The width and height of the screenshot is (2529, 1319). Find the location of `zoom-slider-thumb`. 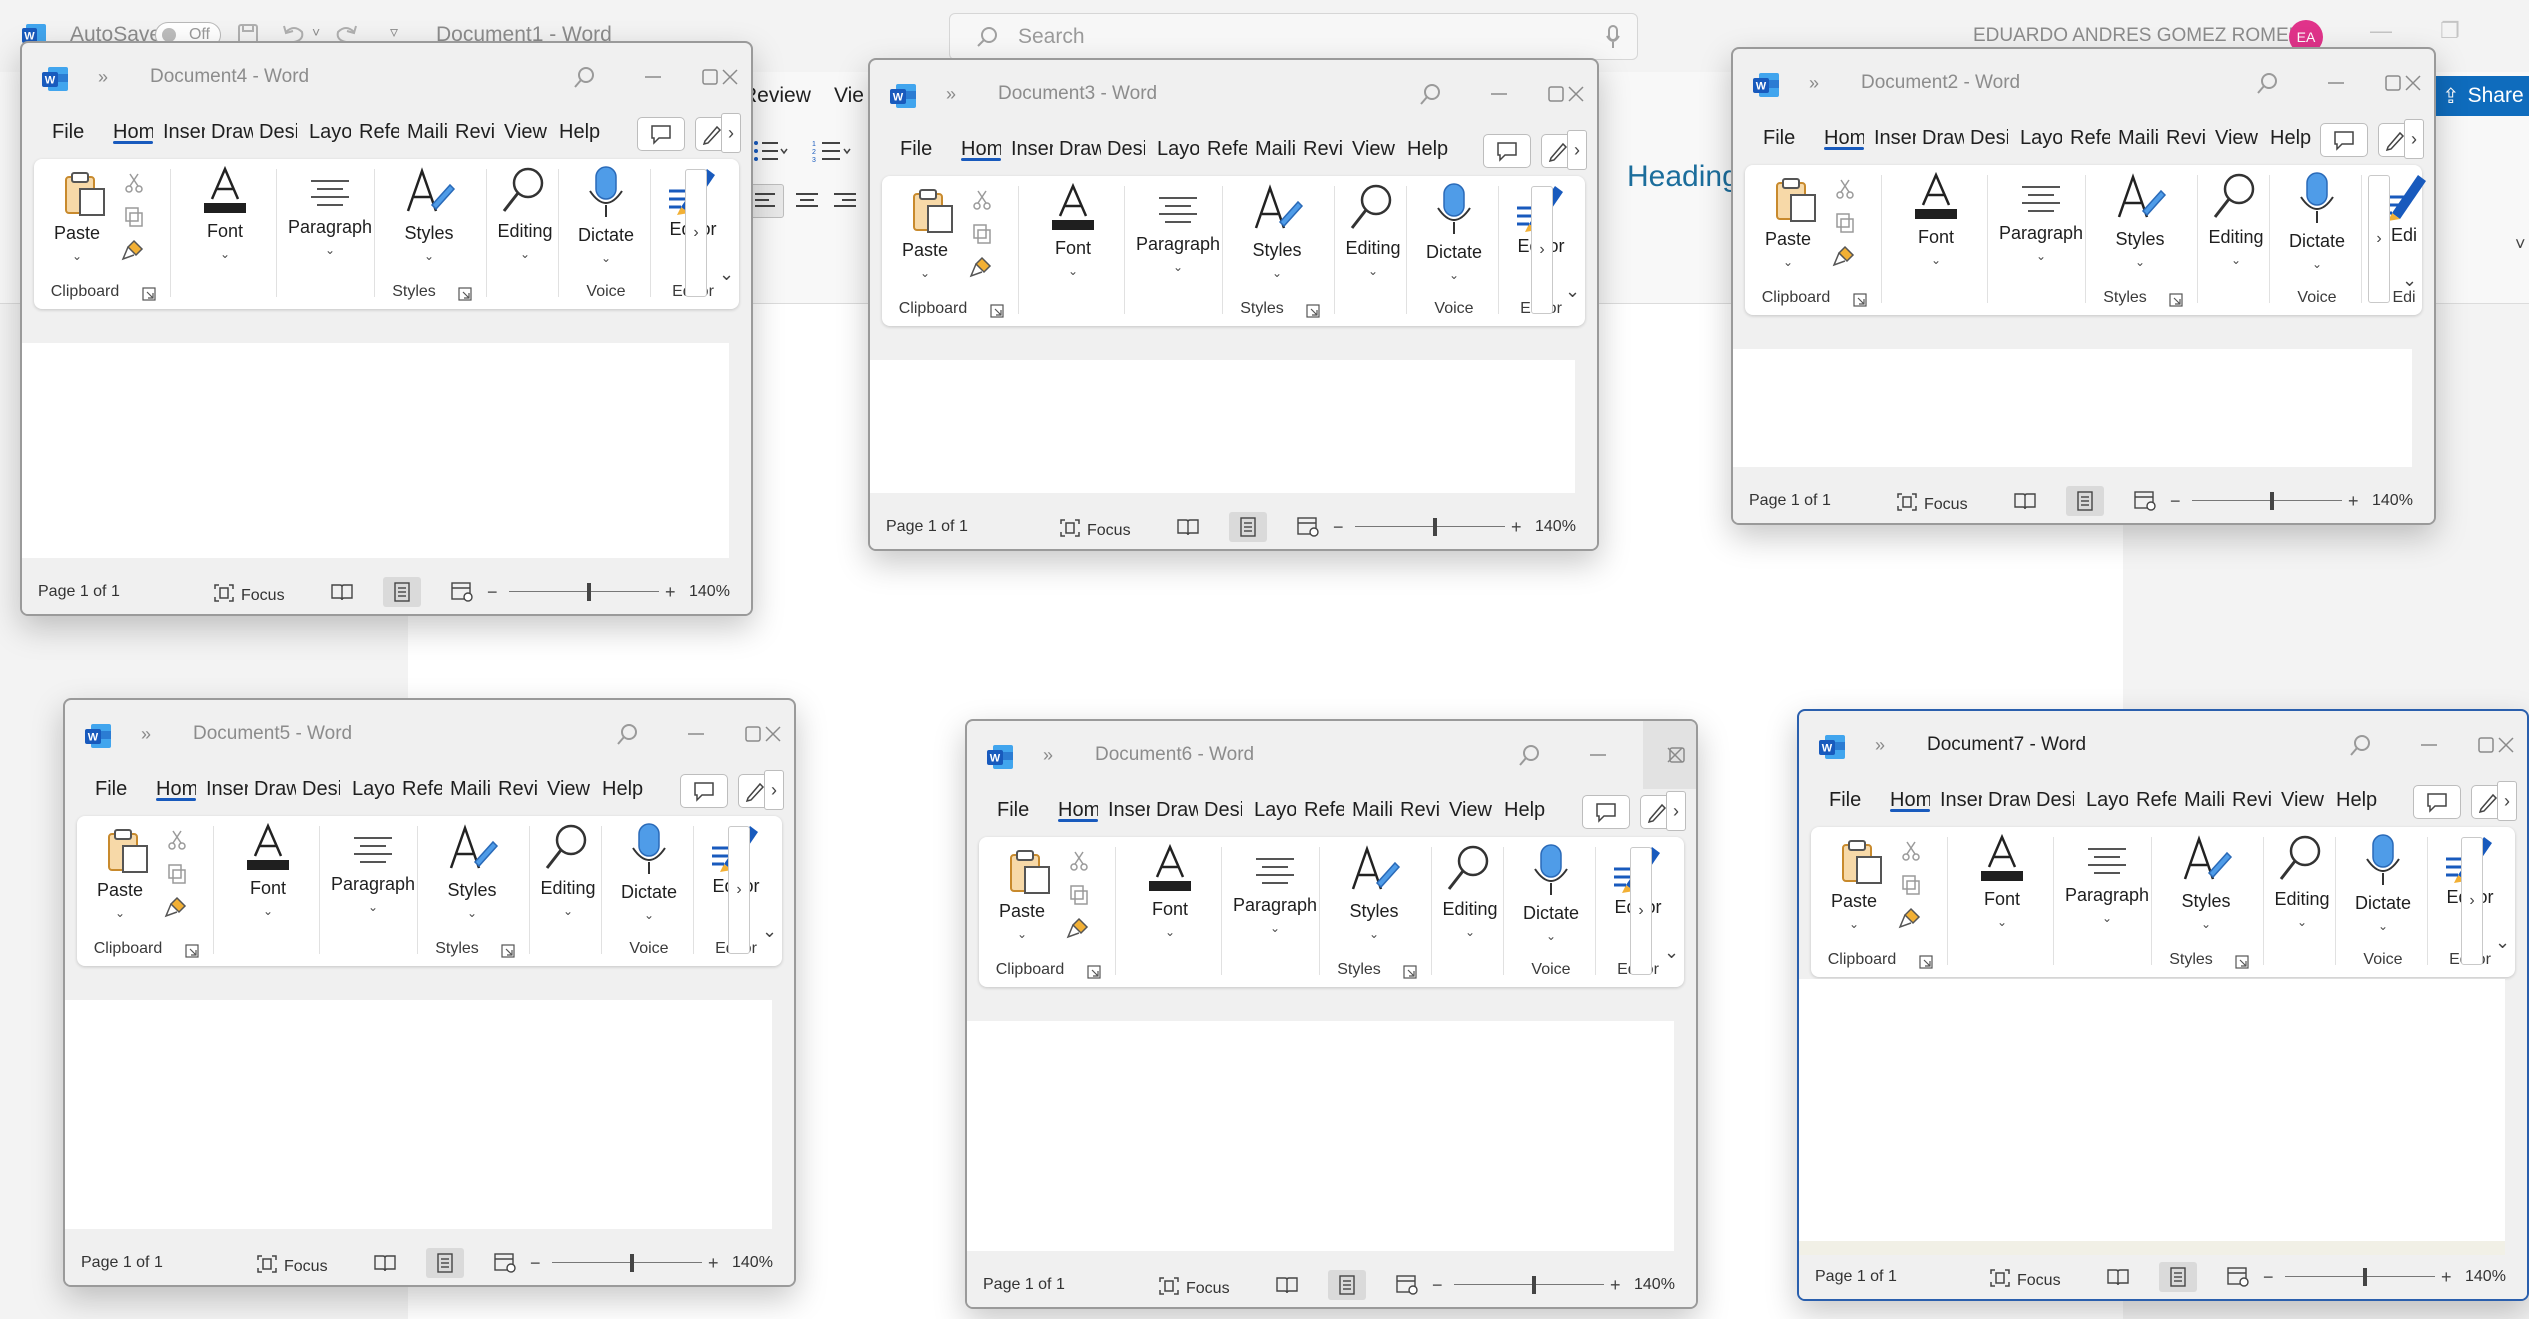

zoom-slider-thumb is located at coordinates (2272, 501).